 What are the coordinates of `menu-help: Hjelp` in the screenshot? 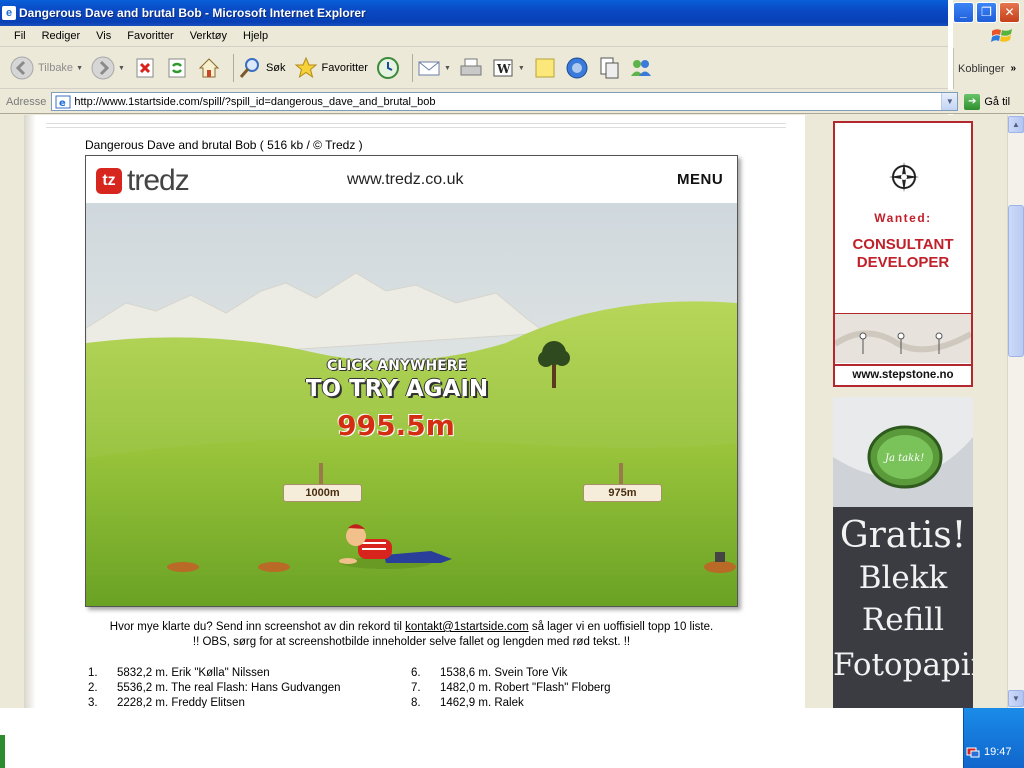 It's located at (255, 36).